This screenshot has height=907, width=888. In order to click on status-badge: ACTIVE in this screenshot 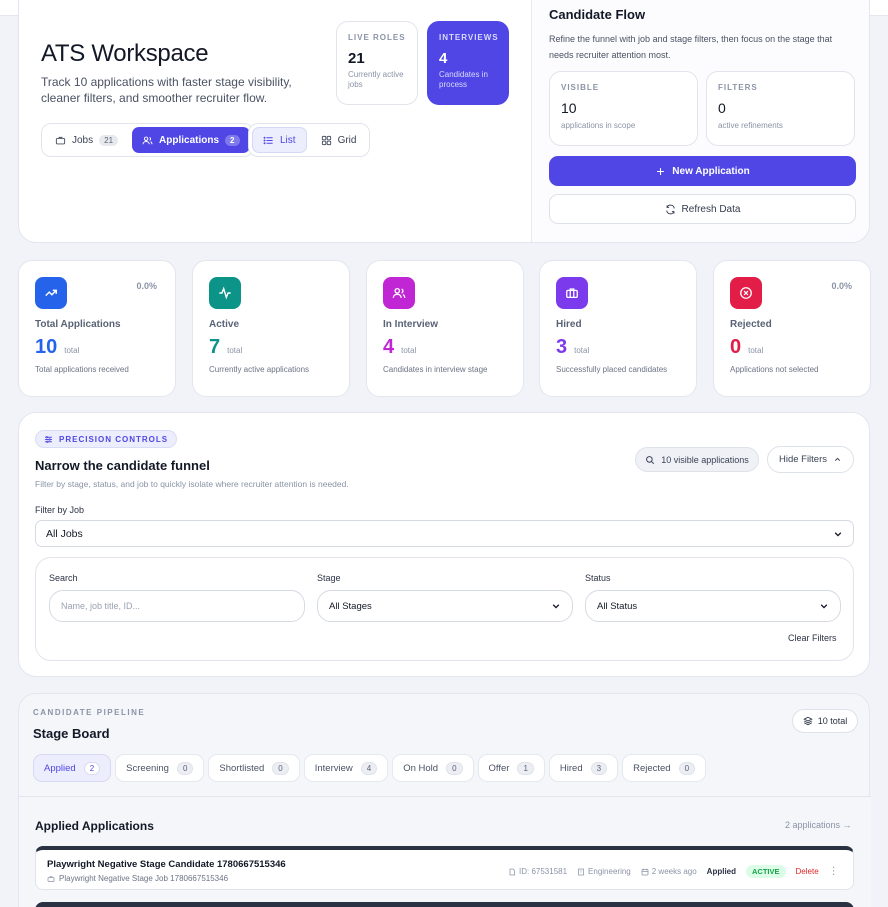, I will do `click(766, 871)`.